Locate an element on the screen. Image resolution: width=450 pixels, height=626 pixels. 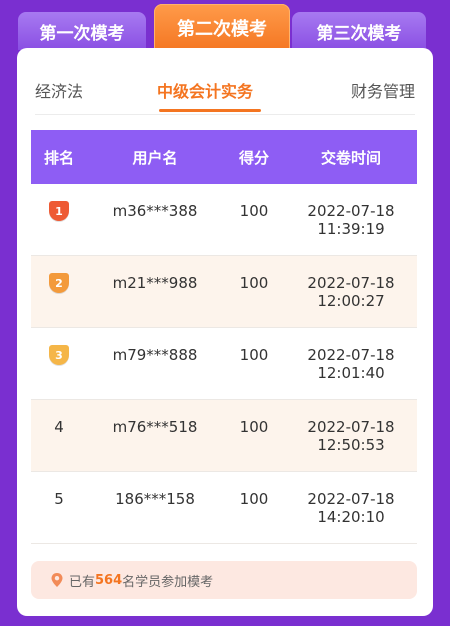
rank-cell: 3 is located at coordinates (59, 363).